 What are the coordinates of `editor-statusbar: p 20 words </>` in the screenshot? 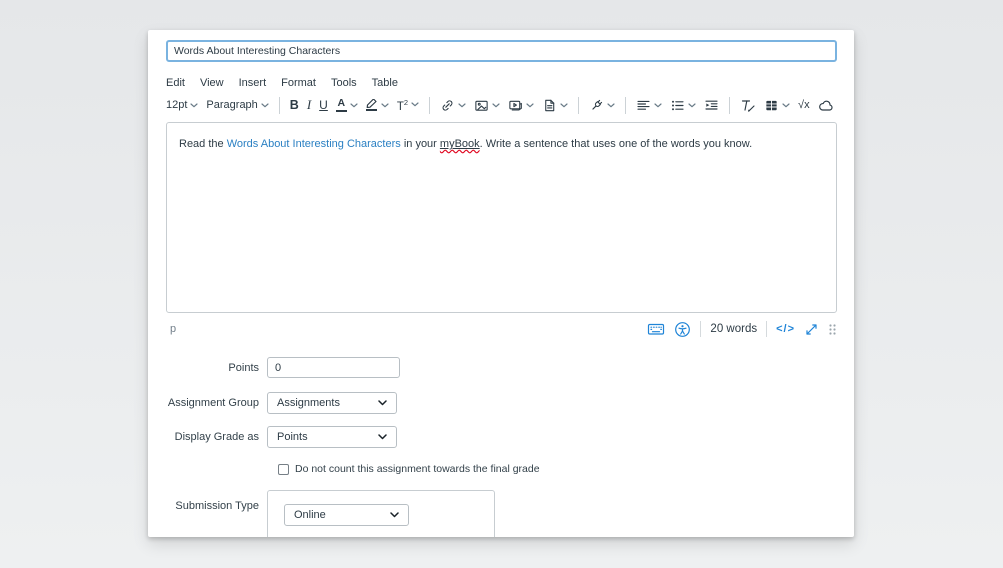 It's located at (501, 329).